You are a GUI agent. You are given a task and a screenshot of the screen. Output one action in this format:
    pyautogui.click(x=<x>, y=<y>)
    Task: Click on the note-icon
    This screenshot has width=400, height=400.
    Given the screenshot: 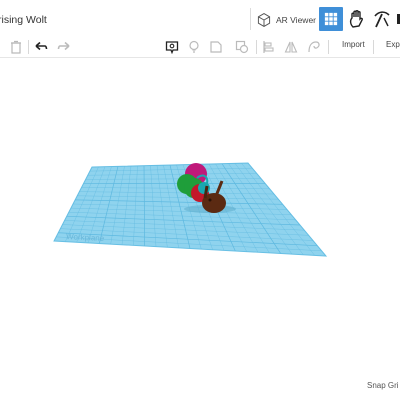 What is the action you would take?
    pyautogui.click(x=172, y=47)
    